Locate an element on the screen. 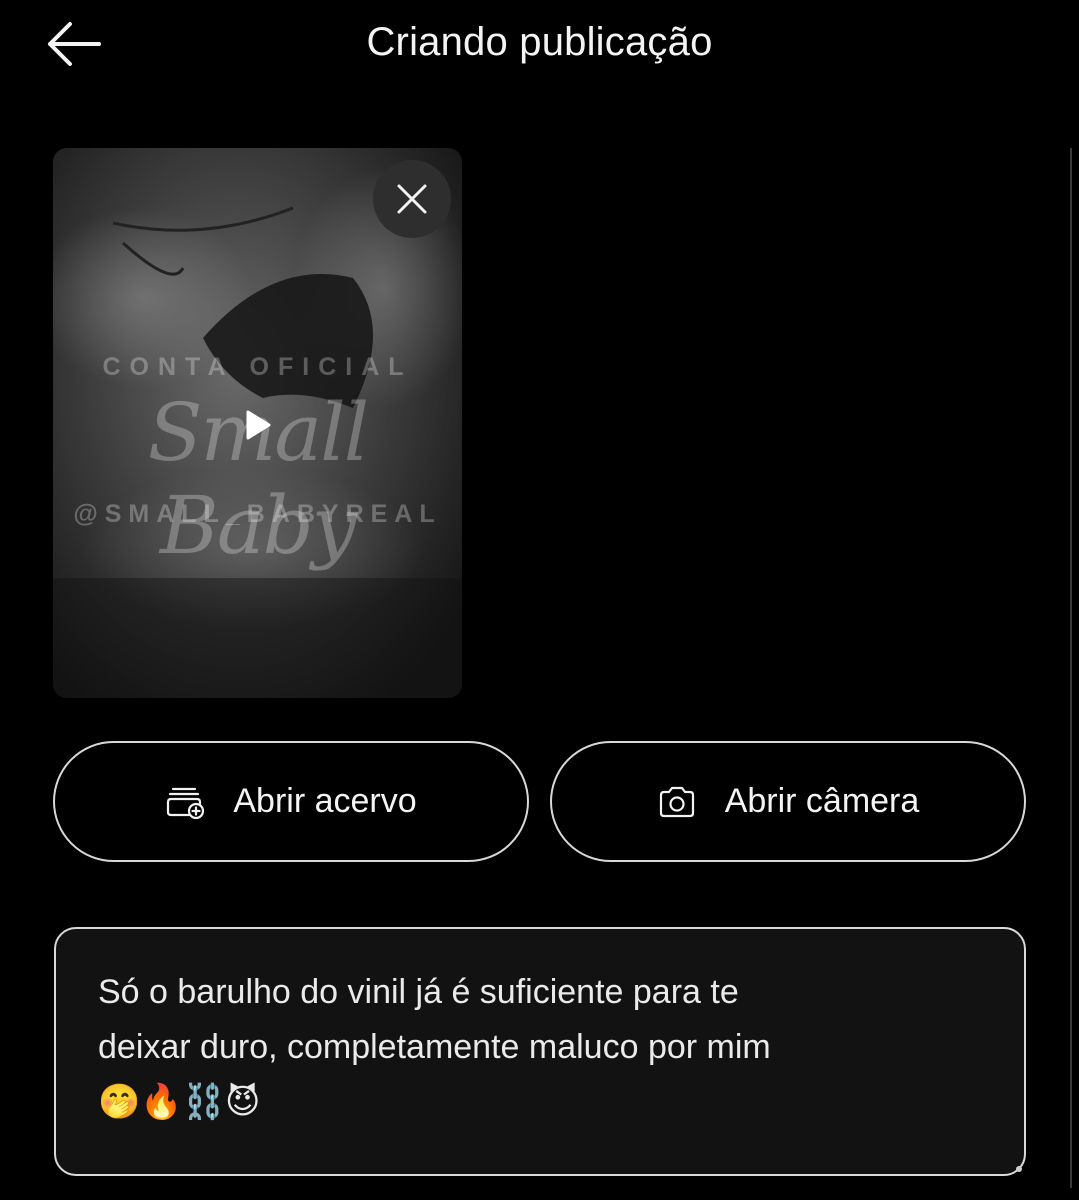 The width and height of the screenshot is (1079, 1200). play-button is located at coordinates (258, 425).